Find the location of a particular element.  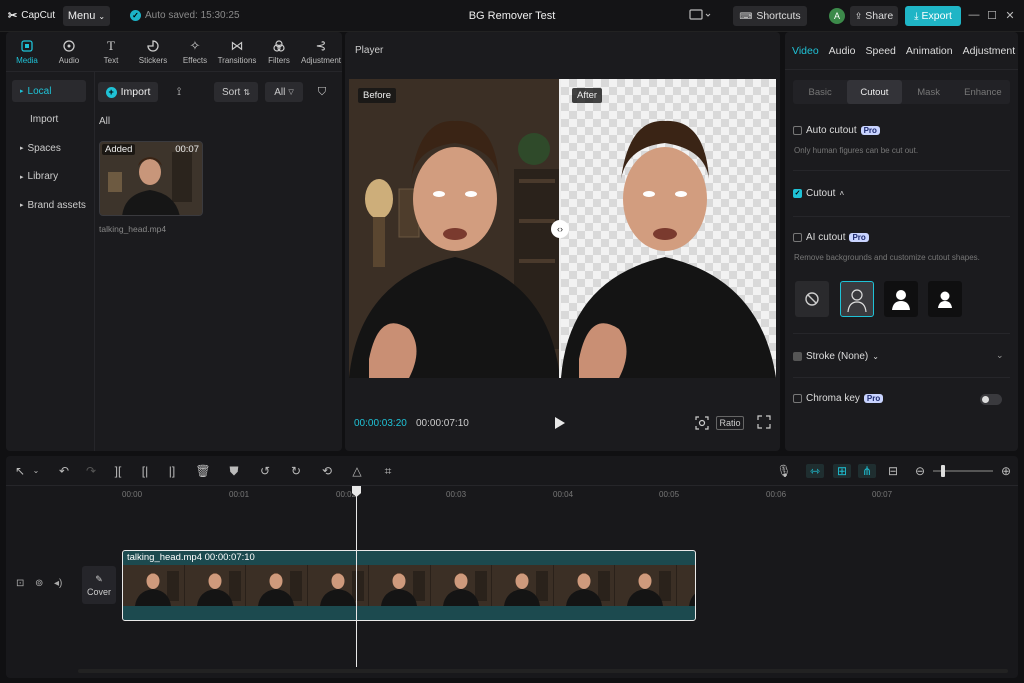

cover-button: ✎ Cover is located at coordinates (99, 585).